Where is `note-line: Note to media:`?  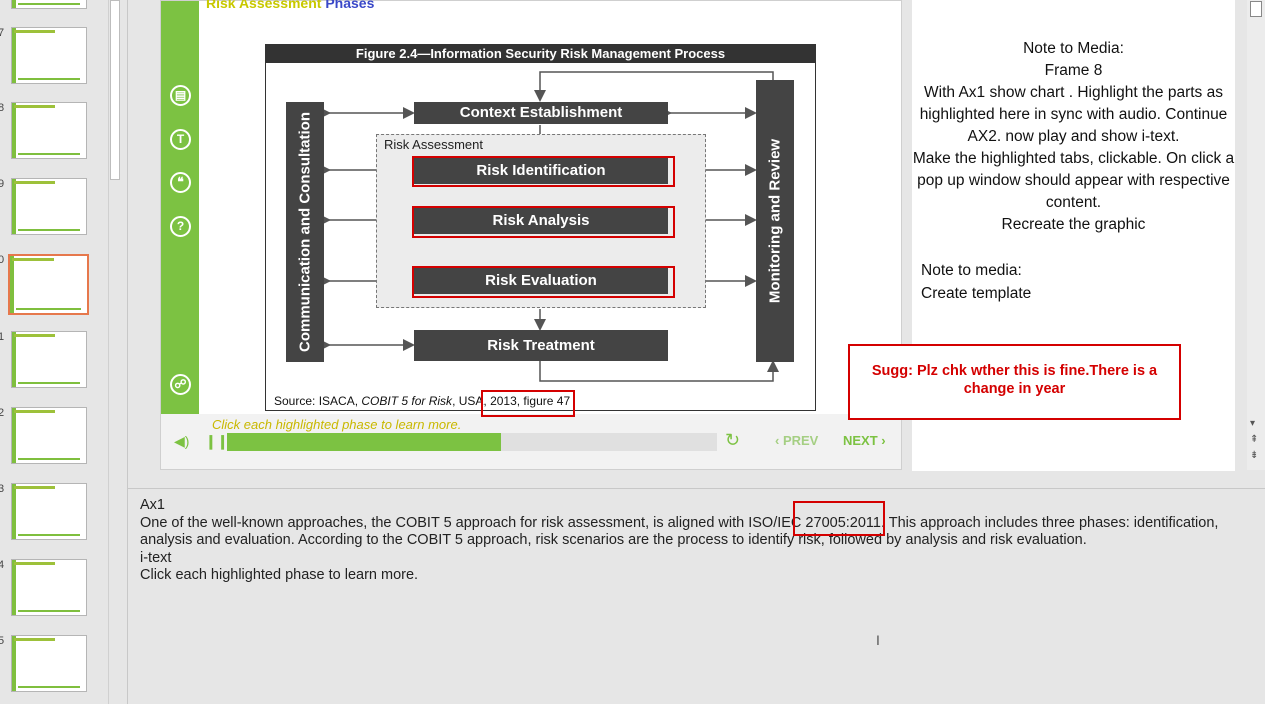 note-line: Note to media: is located at coordinates (971, 270).